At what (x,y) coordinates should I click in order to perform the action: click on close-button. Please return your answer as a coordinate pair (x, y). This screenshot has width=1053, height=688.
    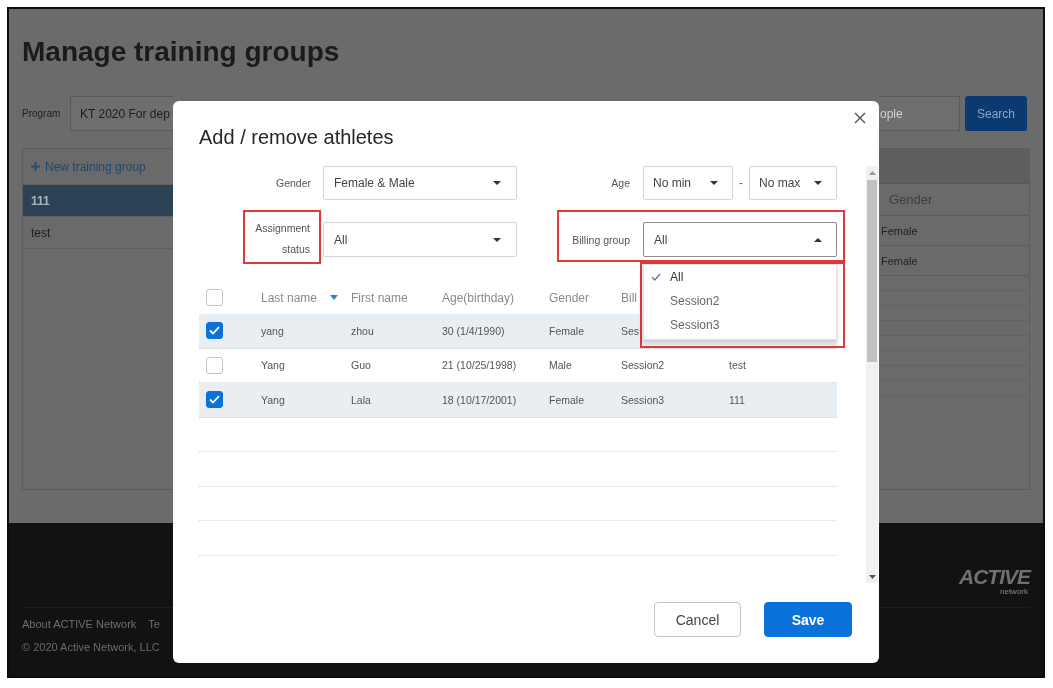
    Looking at the image, I should click on (860, 118).